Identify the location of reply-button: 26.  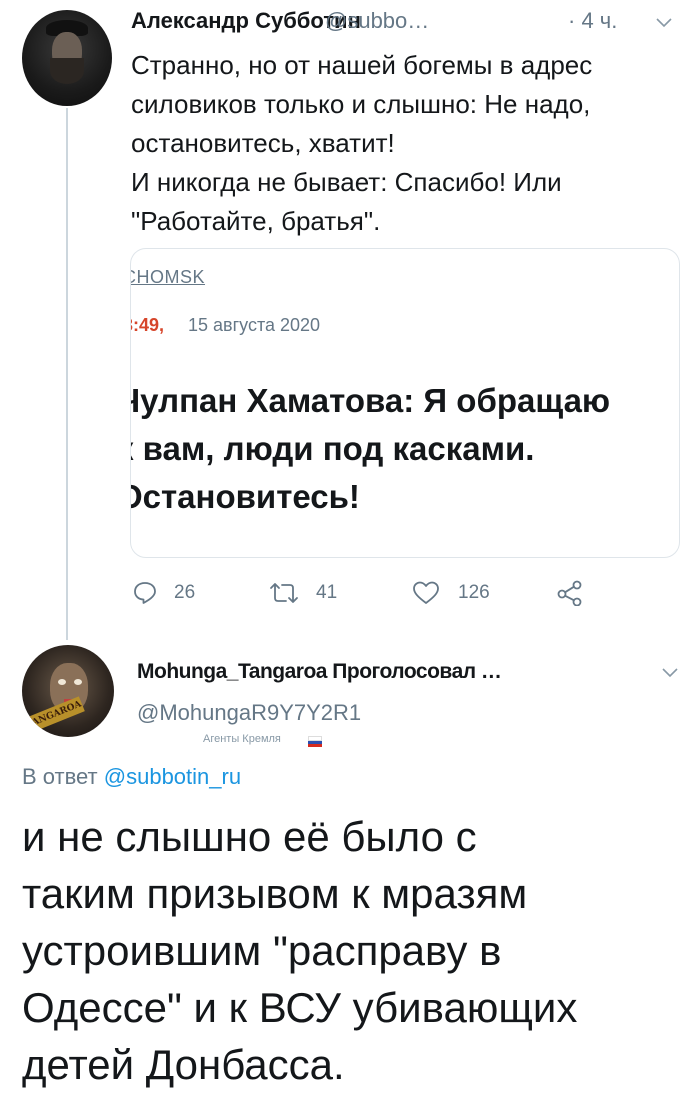
(177, 593).